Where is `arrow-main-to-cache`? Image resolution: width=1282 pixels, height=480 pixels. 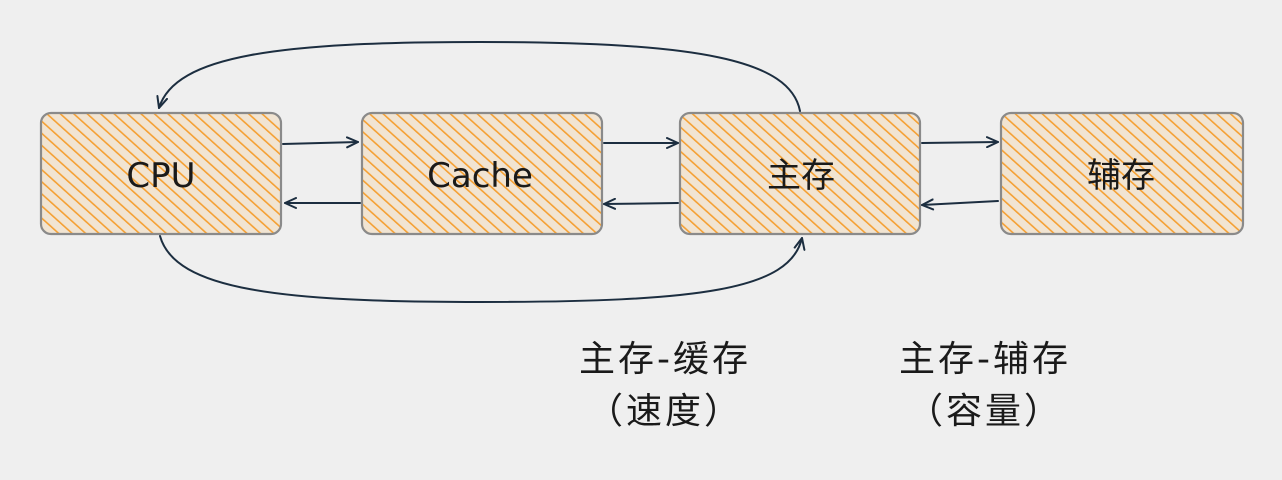 arrow-main-to-cache is located at coordinates (641, 203).